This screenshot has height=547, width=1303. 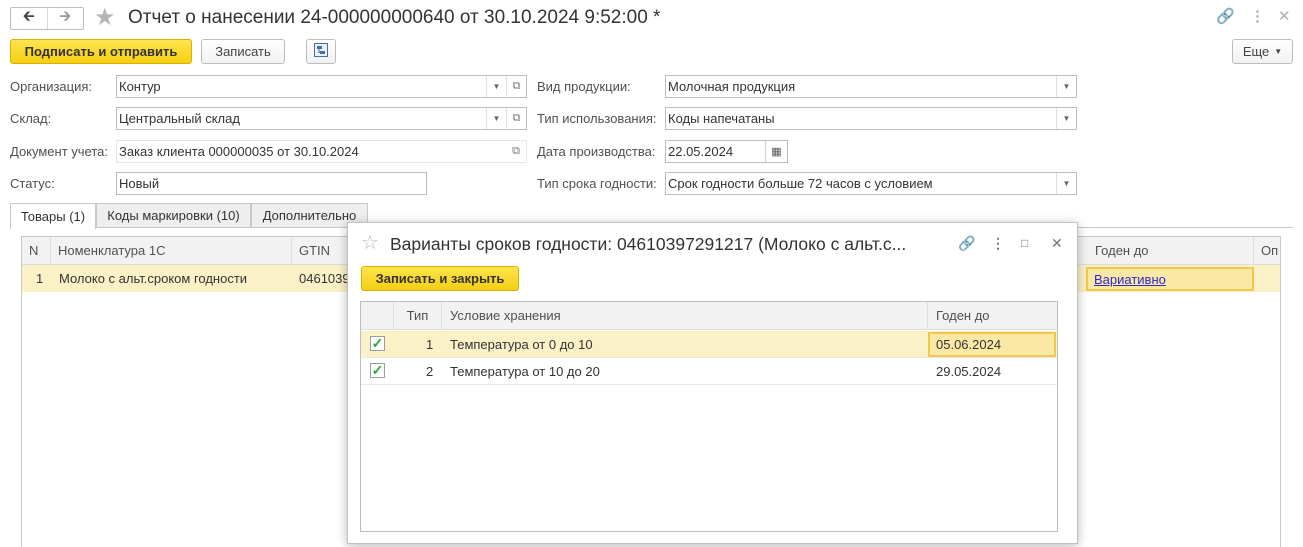 I want to click on row-expiry: 29.05.2024, so click(x=969, y=371).